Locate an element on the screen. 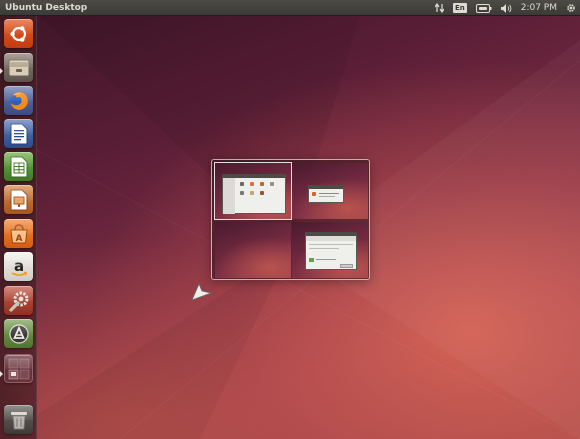 This screenshot has width=580, height=439. launcher-item-ubuntu-software-center: A is located at coordinates (18, 233).